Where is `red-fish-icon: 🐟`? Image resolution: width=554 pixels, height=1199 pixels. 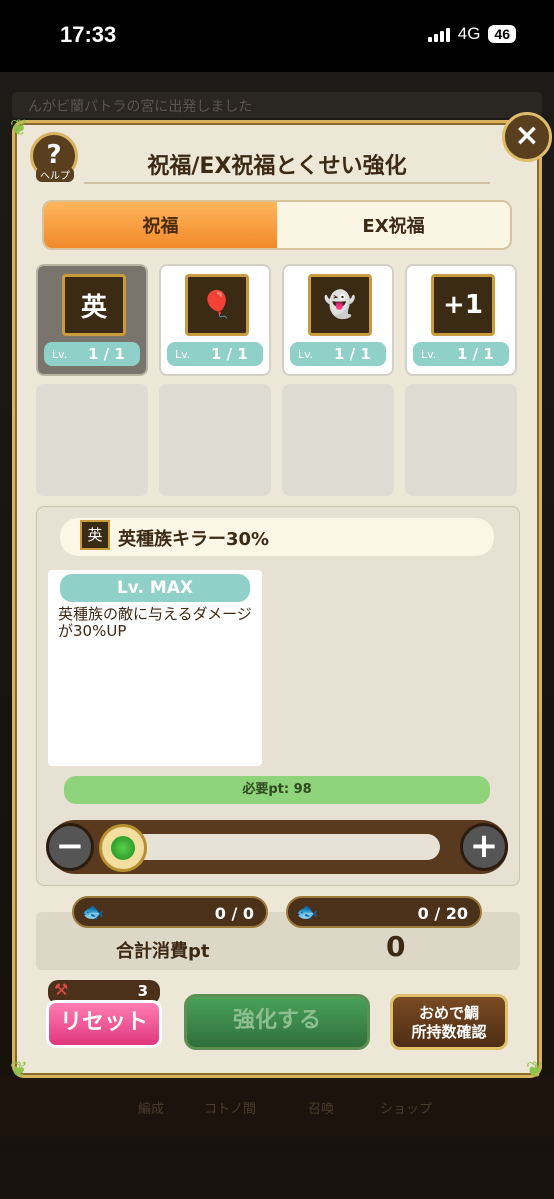
red-fish-icon: 🐟 is located at coordinates (93, 912).